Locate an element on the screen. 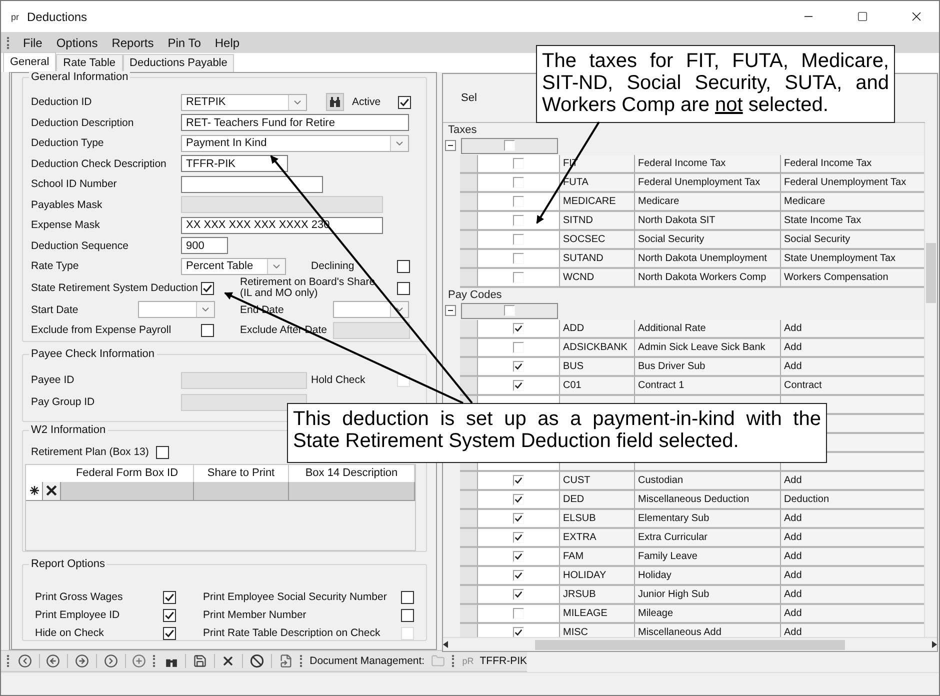 This screenshot has height=696, width=940. scroll-left-icon is located at coordinates (446, 644).